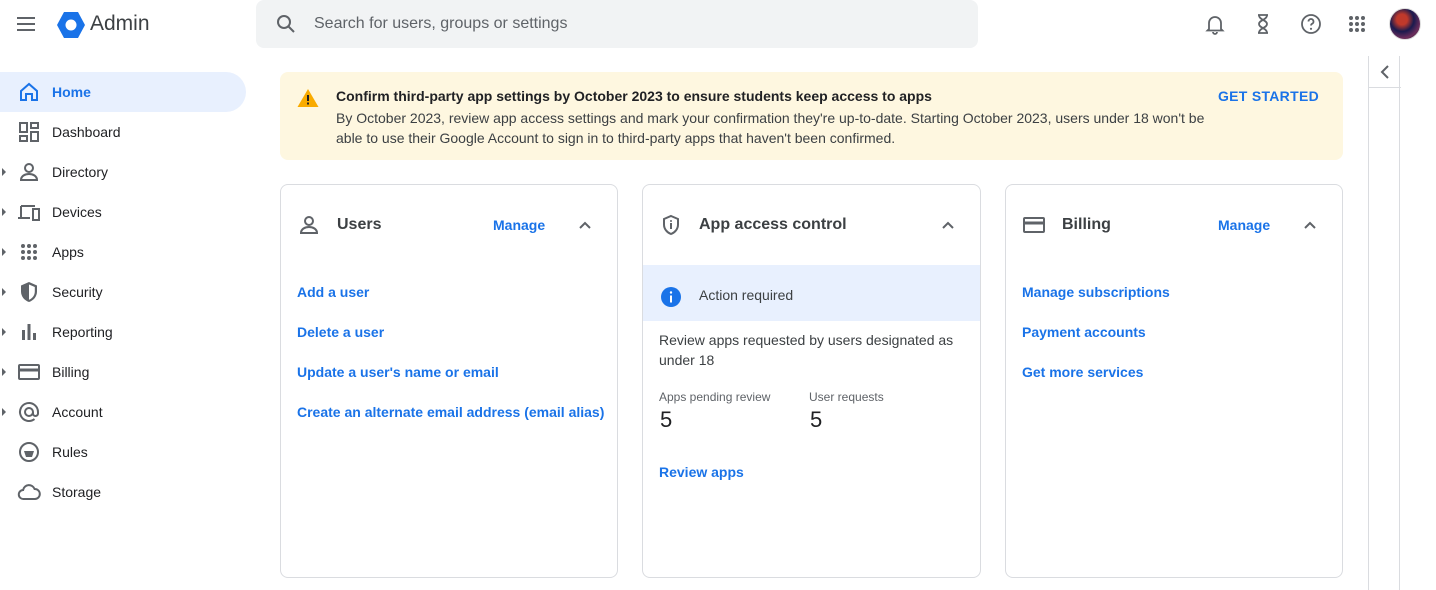 The width and height of the screenshot is (1436, 590). What do you see at coordinates (120, 23) in the screenshot?
I see `app-name: Admin` at bounding box center [120, 23].